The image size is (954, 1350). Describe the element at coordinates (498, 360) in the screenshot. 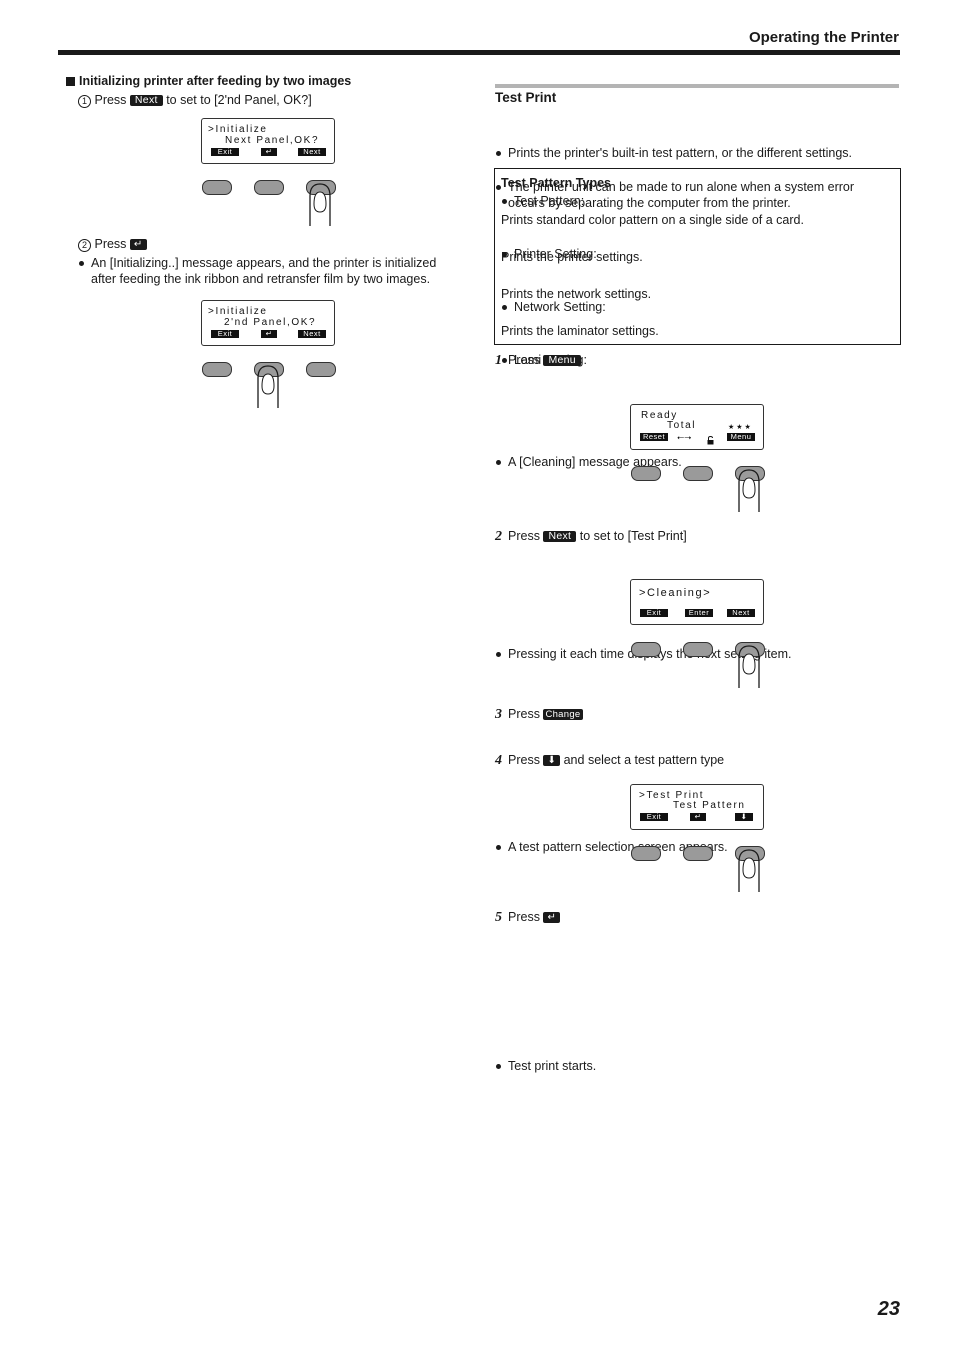

I see `step-number: 1` at that location.